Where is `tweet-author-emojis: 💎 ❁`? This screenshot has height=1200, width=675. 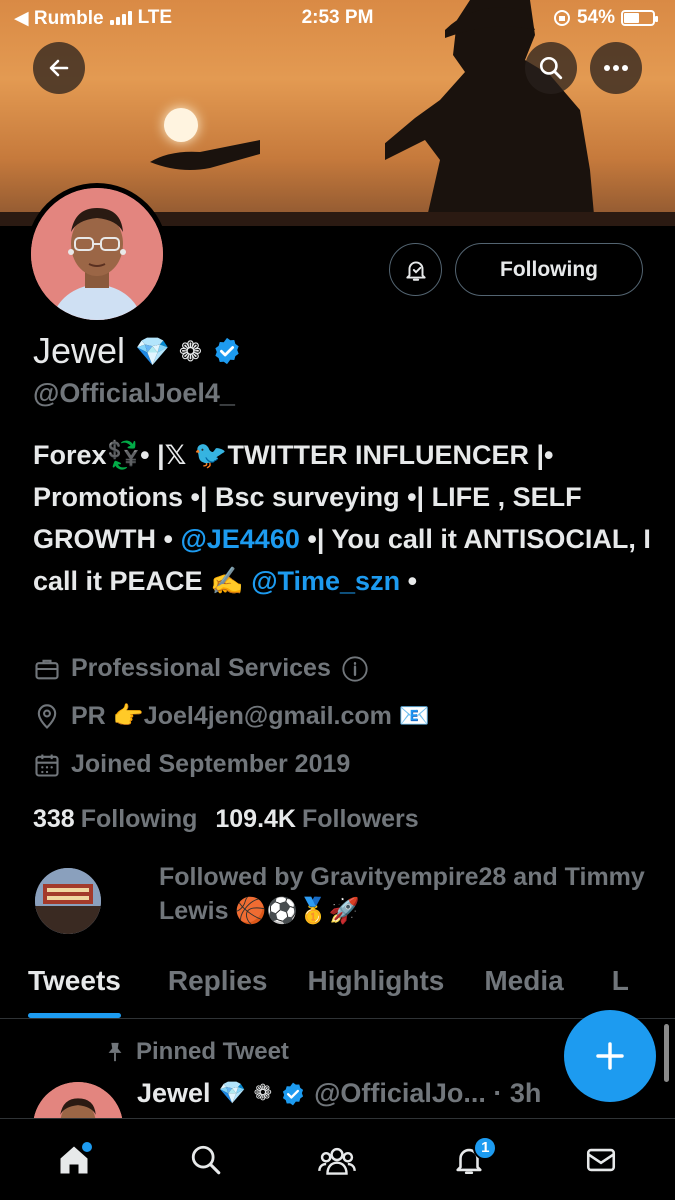
tweet-author-emojis: 💎 ❁ is located at coordinates (245, 1093).